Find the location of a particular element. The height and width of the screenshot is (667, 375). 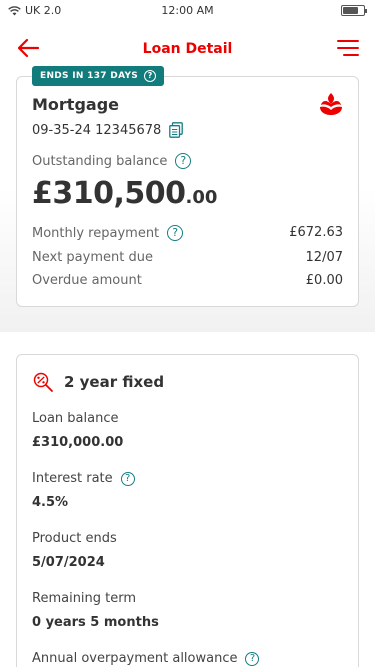

remaining-term-label: Remaining term is located at coordinates (84, 598).